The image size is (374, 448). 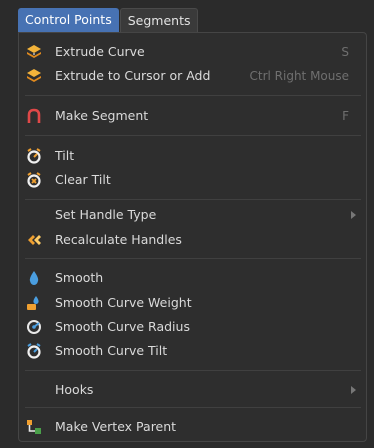 What do you see at coordinates (33, 115) in the screenshot?
I see `make-segment-icon` at bounding box center [33, 115].